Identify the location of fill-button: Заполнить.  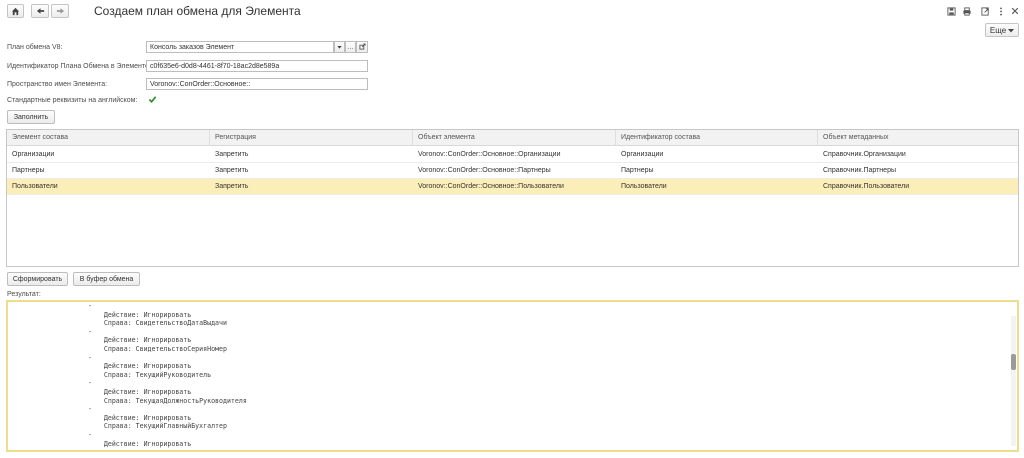
(31, 117).